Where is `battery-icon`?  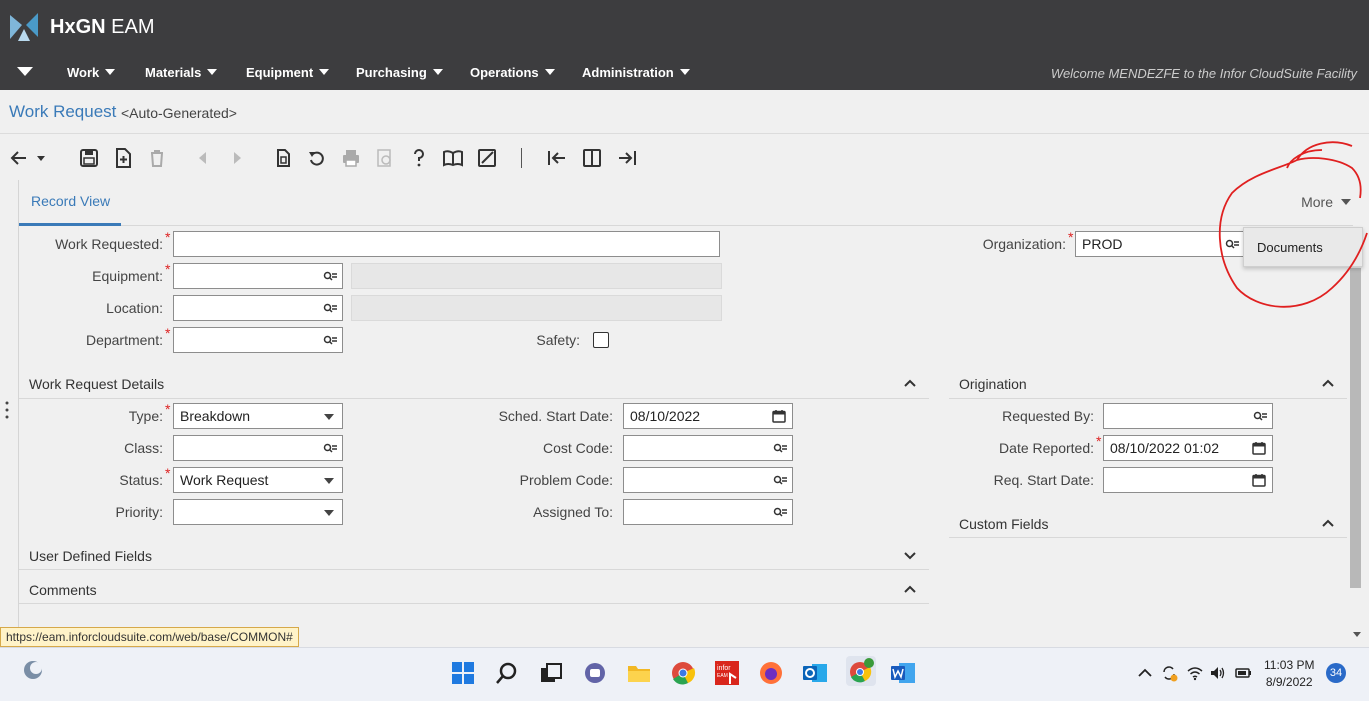
battery-icon is located at coordinates (1243, 673).